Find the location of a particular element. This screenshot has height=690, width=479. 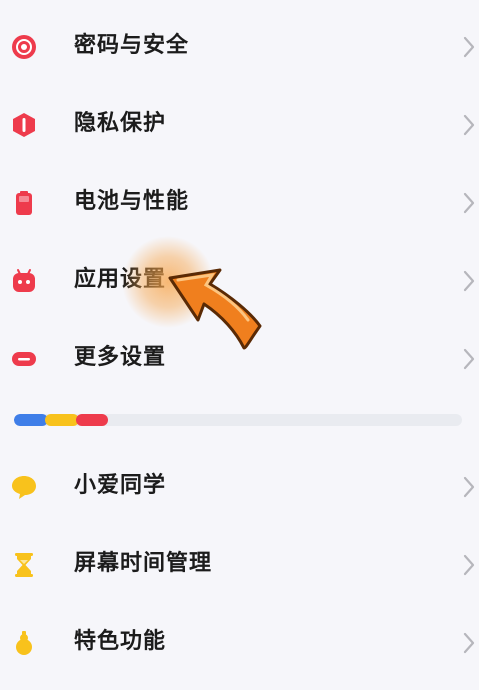

section-divider is located at coordinates (238, 420).